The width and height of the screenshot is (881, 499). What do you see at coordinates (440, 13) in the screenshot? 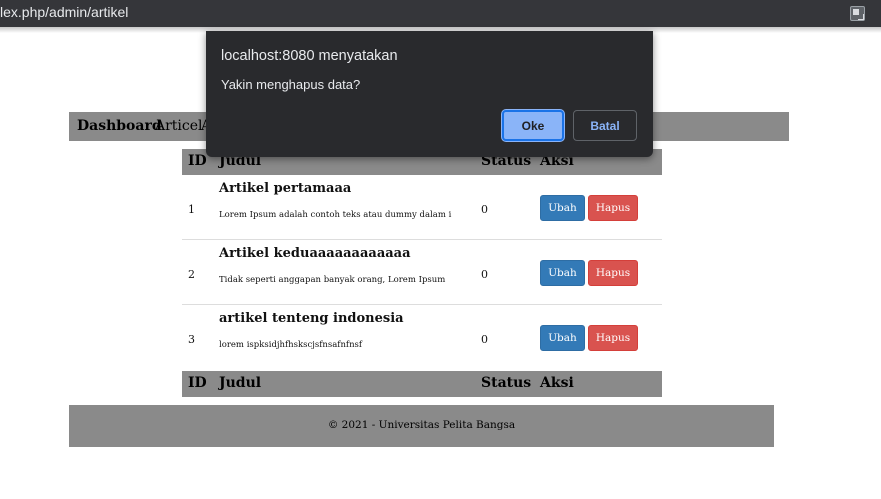
I see `browser-address-bar: lex.php/admin/artikel` at bounding box center [440, 13].